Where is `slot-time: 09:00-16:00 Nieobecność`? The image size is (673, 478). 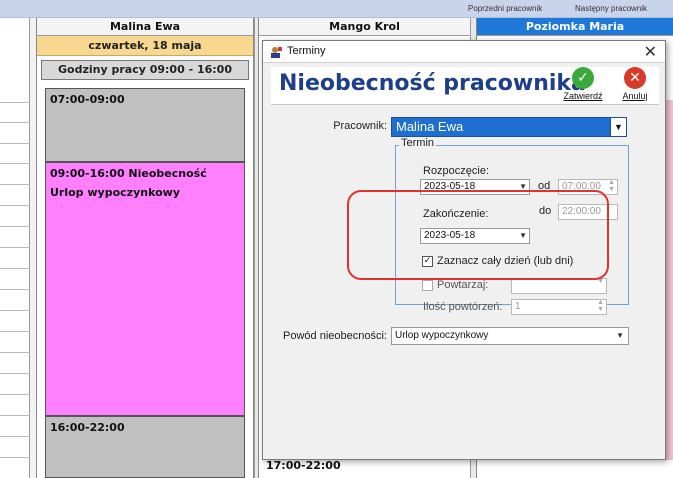
slot-time: 09:00-16:00 Nieobecność is located at coordinates (128, 173).